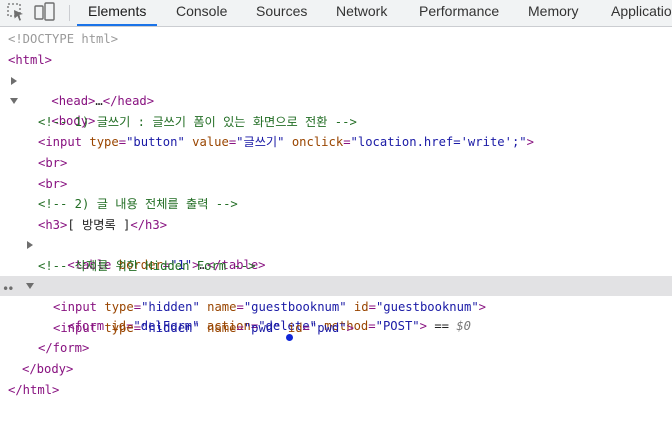 The width and height of the screenshot is (672, 432). What do you see at coordinates (336, 109) in the screenshot?
I see `dom-node-body: <body>` at bounding box center [336, 109].